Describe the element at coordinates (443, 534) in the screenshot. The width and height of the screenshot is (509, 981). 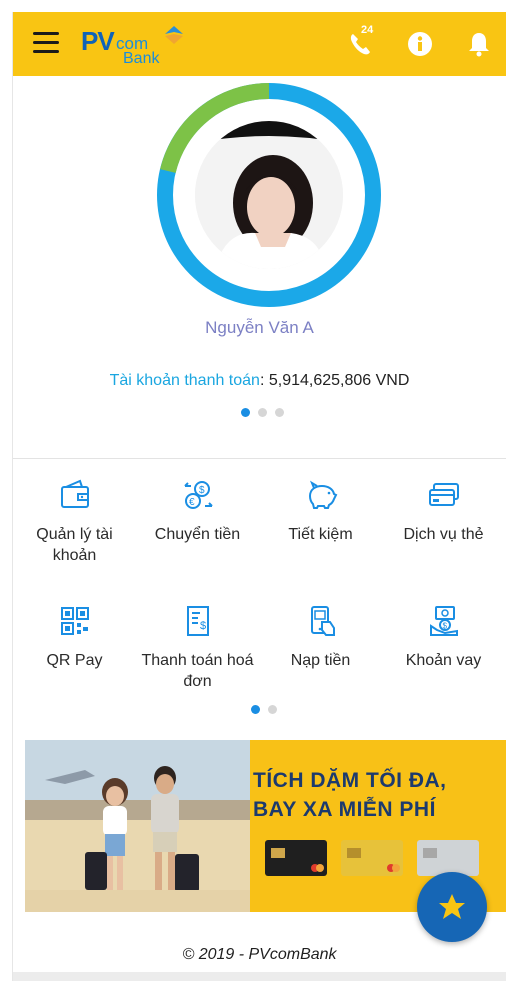
I see `menu-label: Dịch vụ thẻ` at that location.